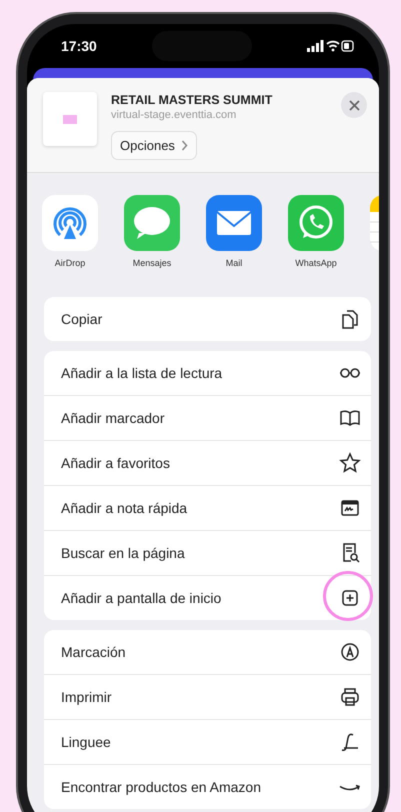 The height and width of the screenshot is (812, 401). I want to click on app-share-target: WhatsApp, so click(316, 242).